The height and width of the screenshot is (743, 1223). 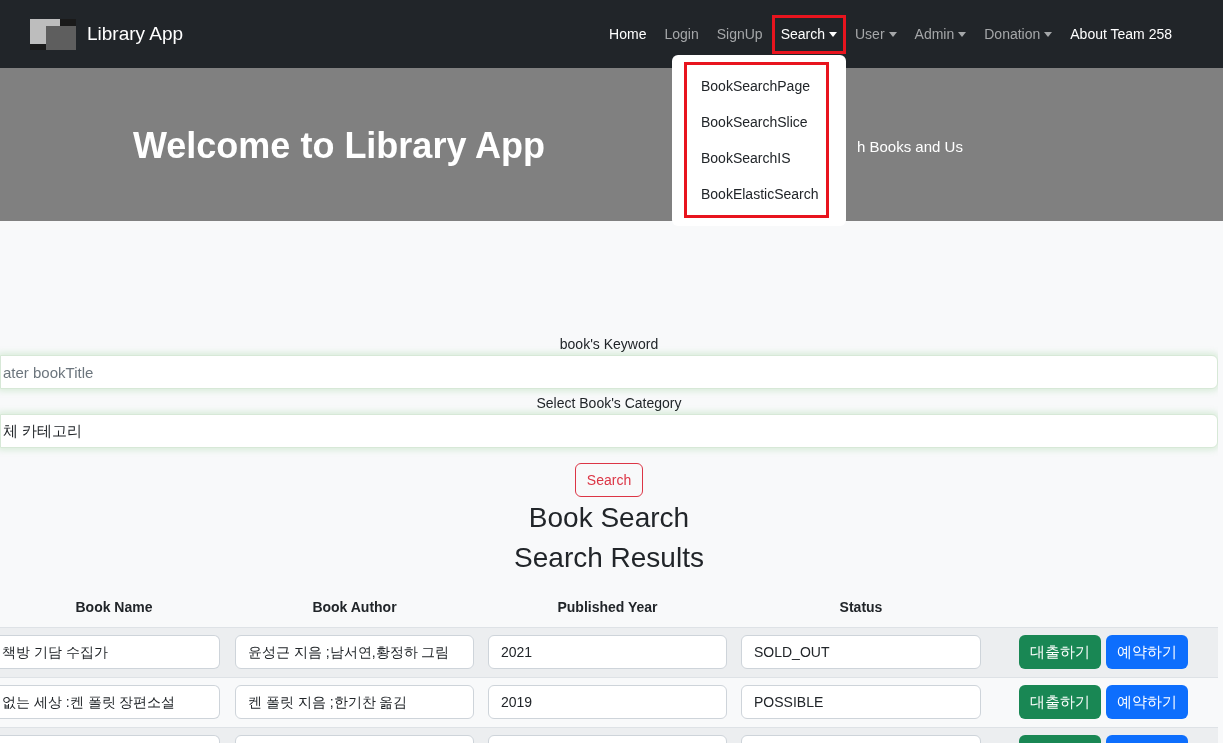 What do you see at coordinates (861, 702) in the screenshot?
I see `status-field: POSSIBLE` at bounding box center [861, 702].